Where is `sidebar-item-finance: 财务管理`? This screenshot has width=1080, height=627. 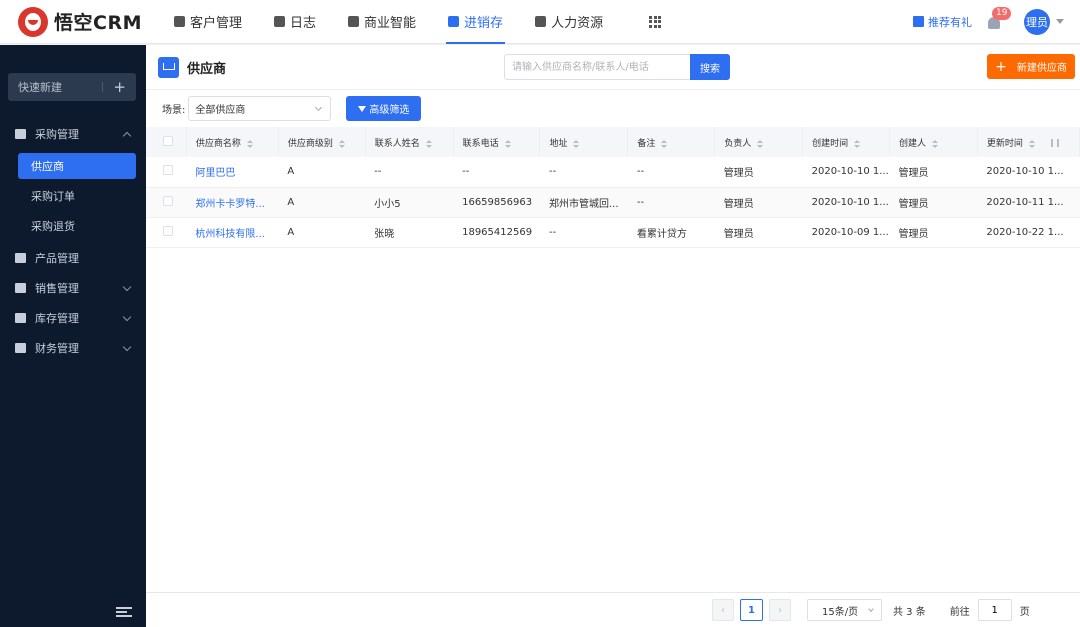 sidebar-item-finance: 财务管理 is located at coordinates (73, 348).